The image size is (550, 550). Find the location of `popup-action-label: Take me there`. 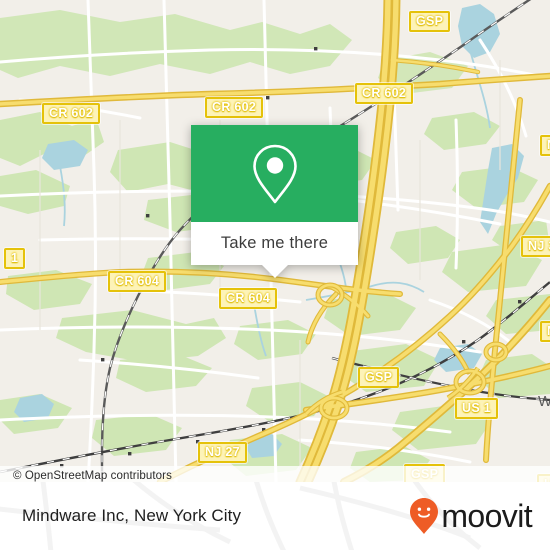

popup-action-label: Take me there is located at coordinates (274, 243).